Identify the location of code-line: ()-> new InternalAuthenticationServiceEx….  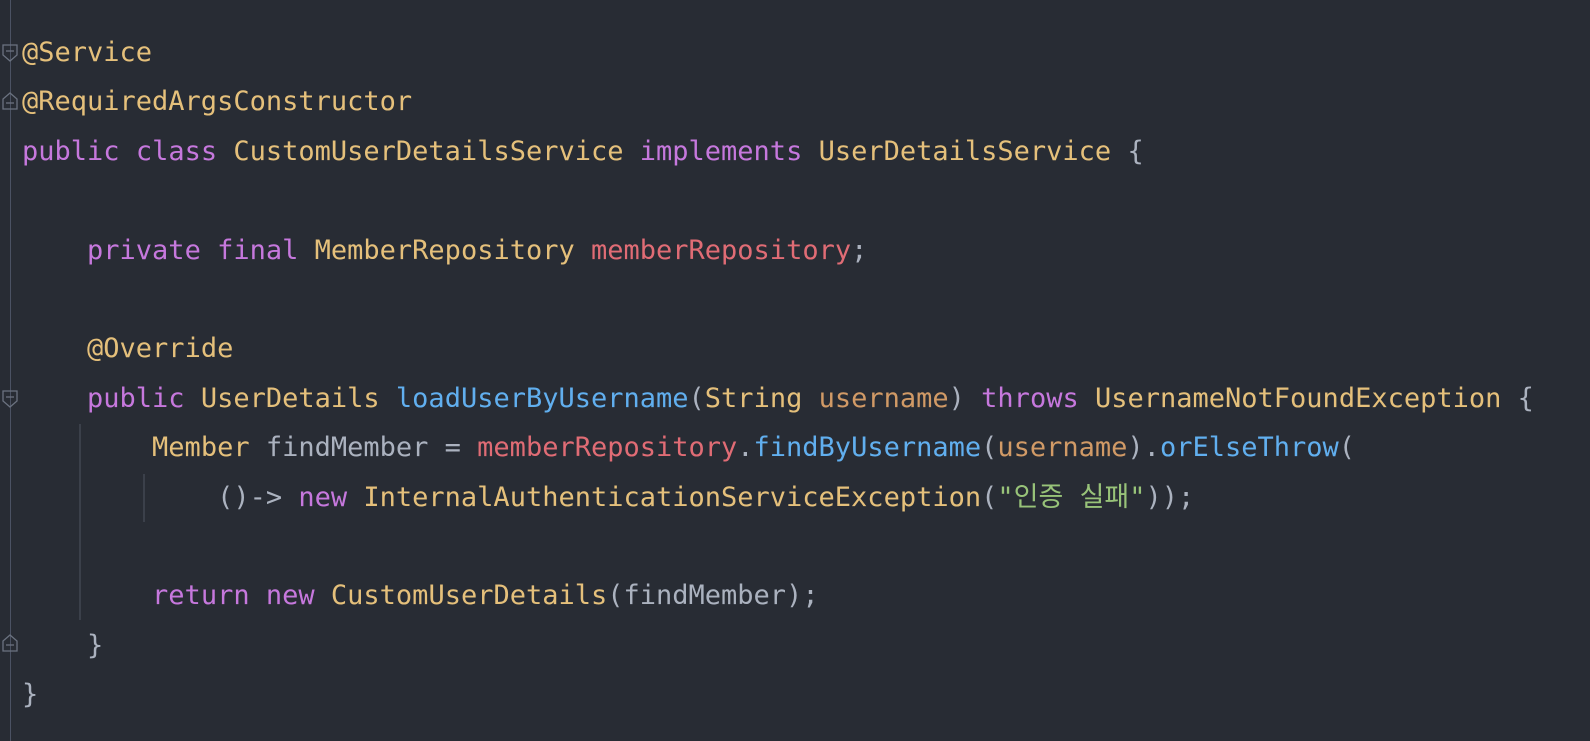
(608, 498).